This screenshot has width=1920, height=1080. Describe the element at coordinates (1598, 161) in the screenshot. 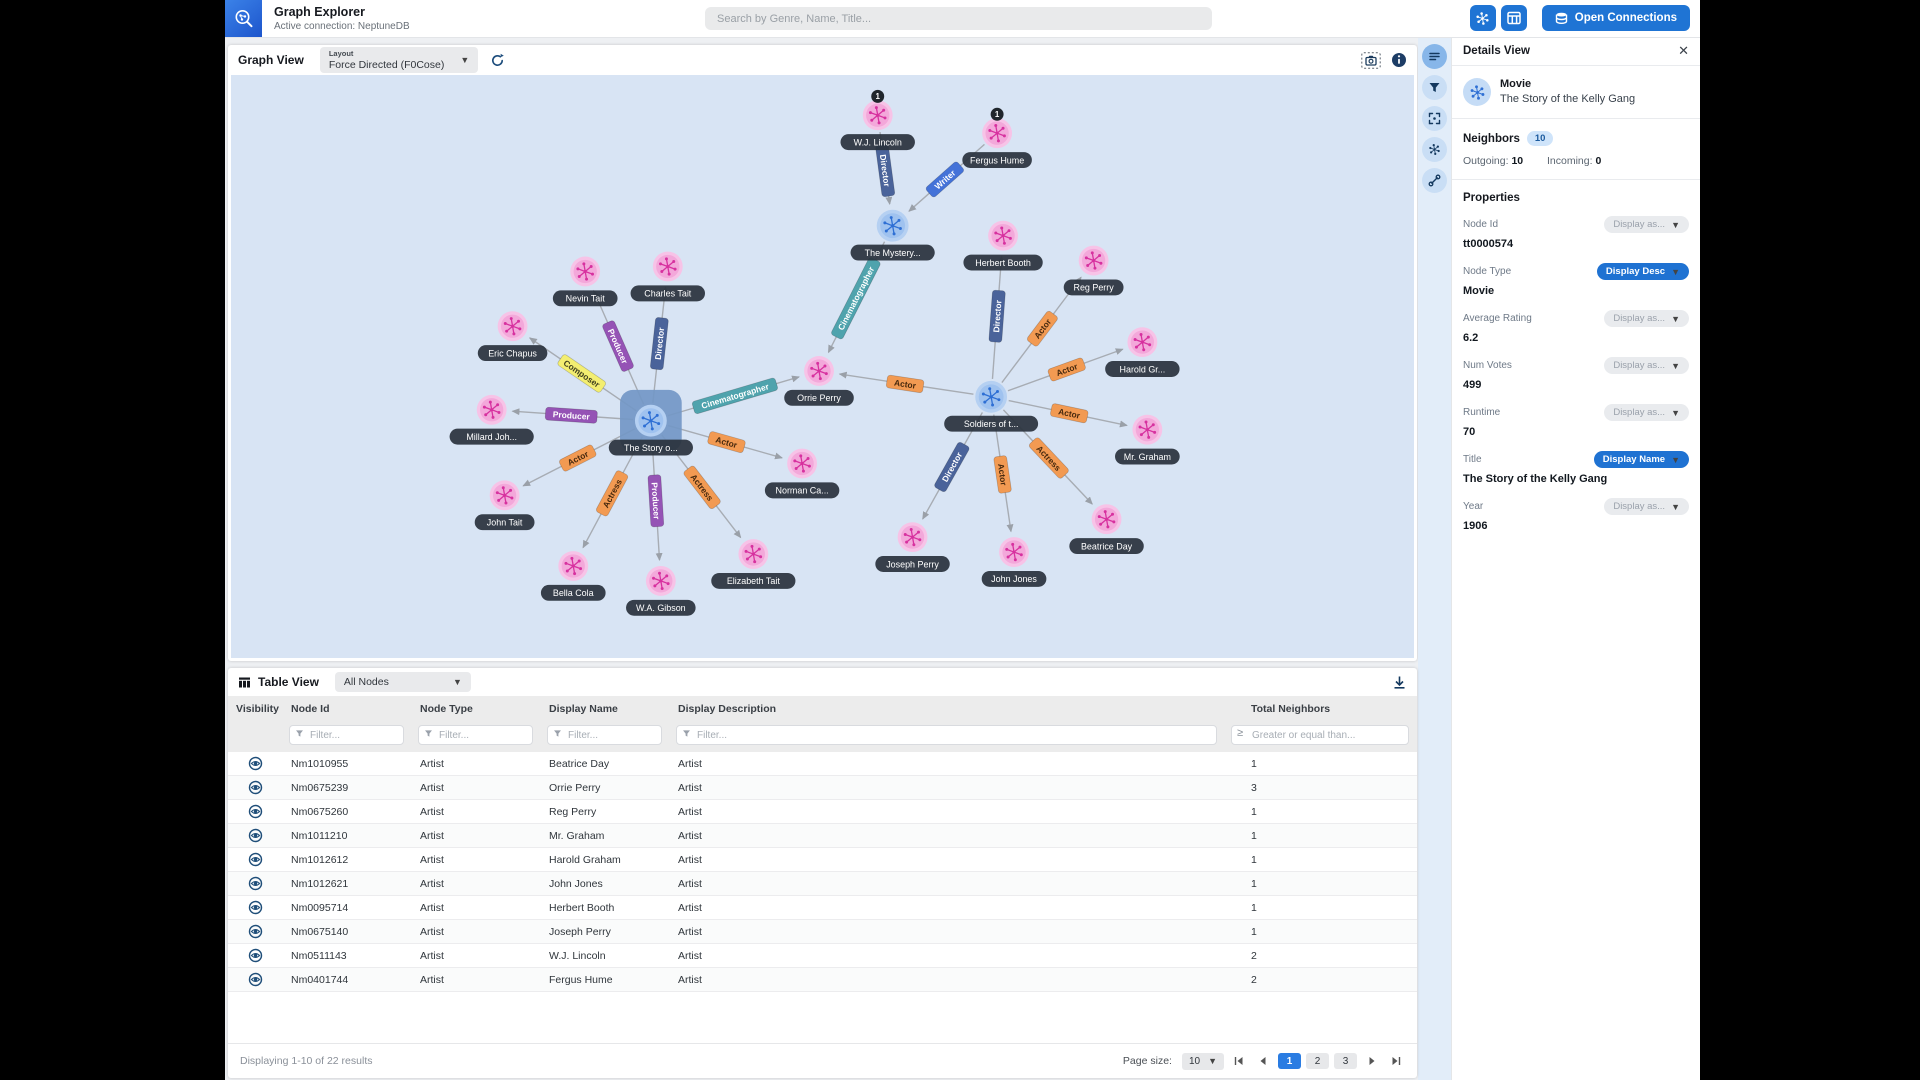

I see `incoming-value: 0` at that location.